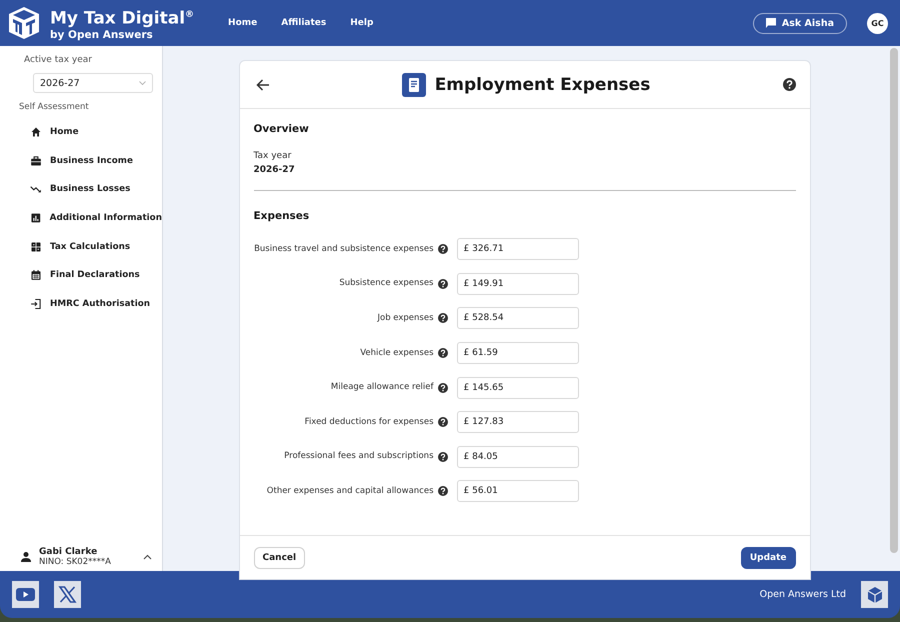  What do you see at coordinates (282, 216) in the screenshot?
I see `section-heading: Expenses` at bounding box center [282, 216].